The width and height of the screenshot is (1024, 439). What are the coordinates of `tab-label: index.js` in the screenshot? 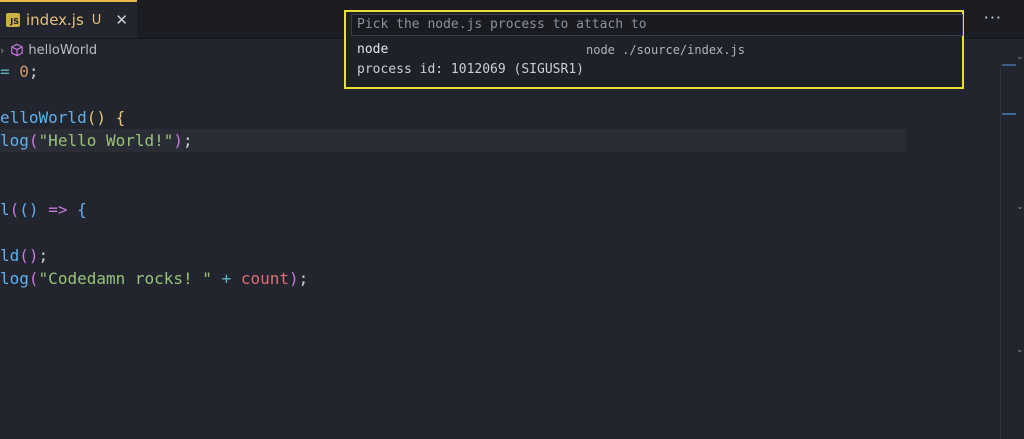 It's located at (55, 20).